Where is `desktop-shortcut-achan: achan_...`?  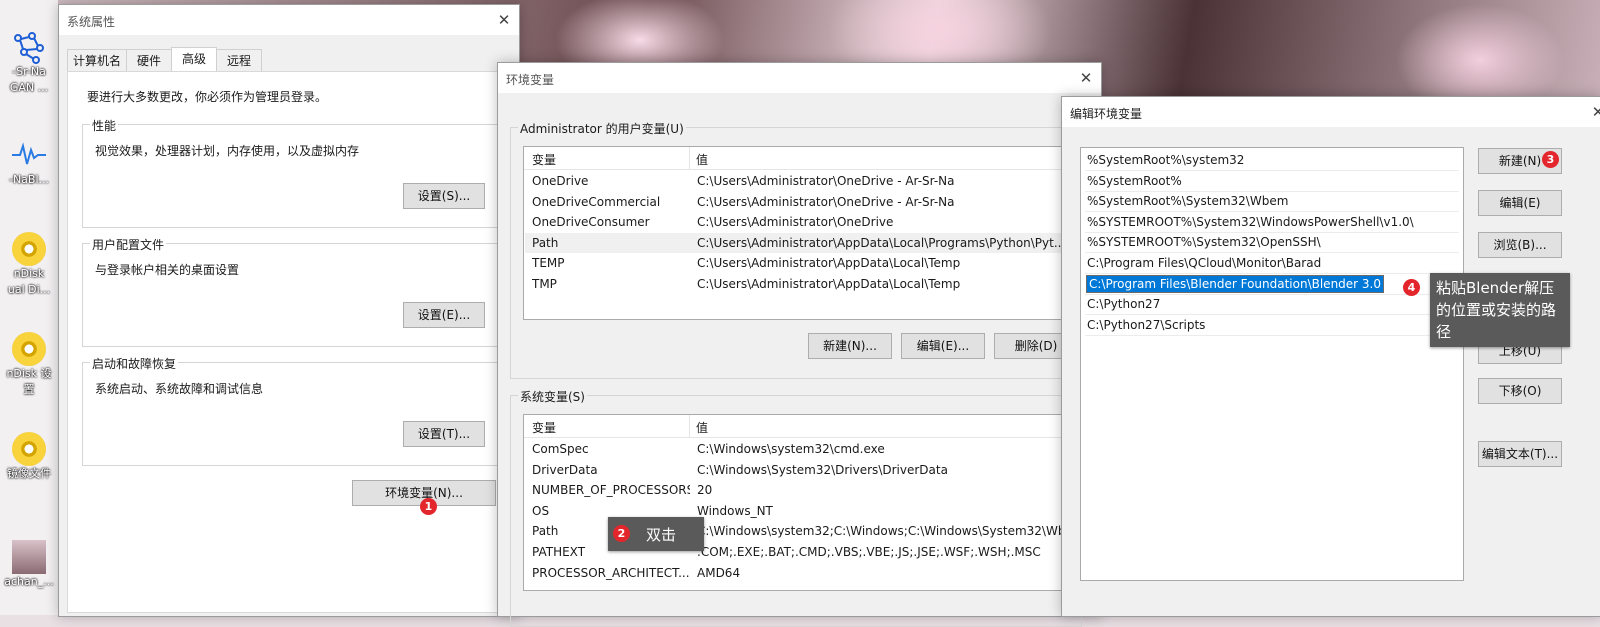
desktop-shortcut-achan: achan_... is located at coordinates (29, 565).